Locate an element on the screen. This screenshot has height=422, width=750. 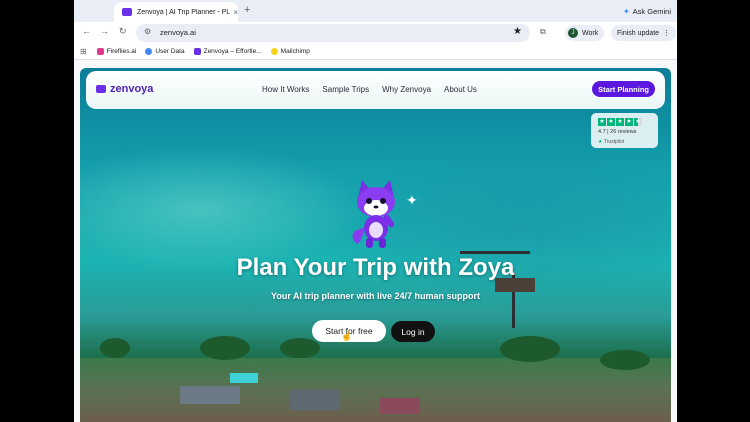
profile-button: J Work is located at coordinates (585, 33).